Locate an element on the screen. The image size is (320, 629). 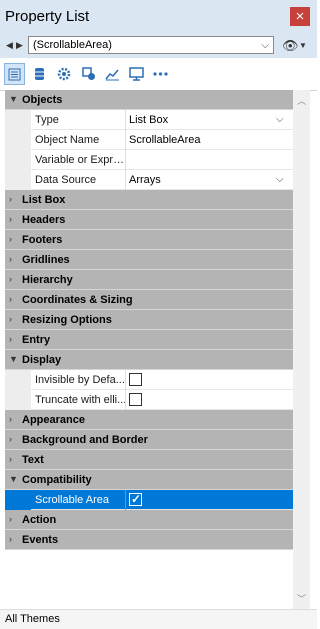
section-footers: › Footers is located at coordinates (149, 240).